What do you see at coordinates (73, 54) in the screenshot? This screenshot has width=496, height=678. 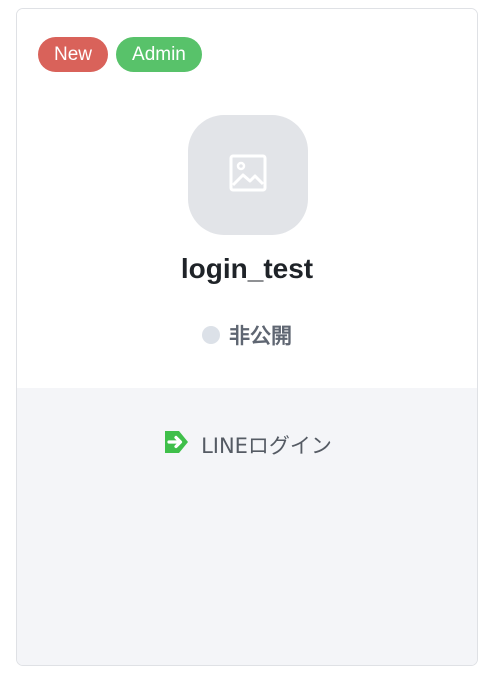 I see `new-badge: New` at bounding box center [73, 54].